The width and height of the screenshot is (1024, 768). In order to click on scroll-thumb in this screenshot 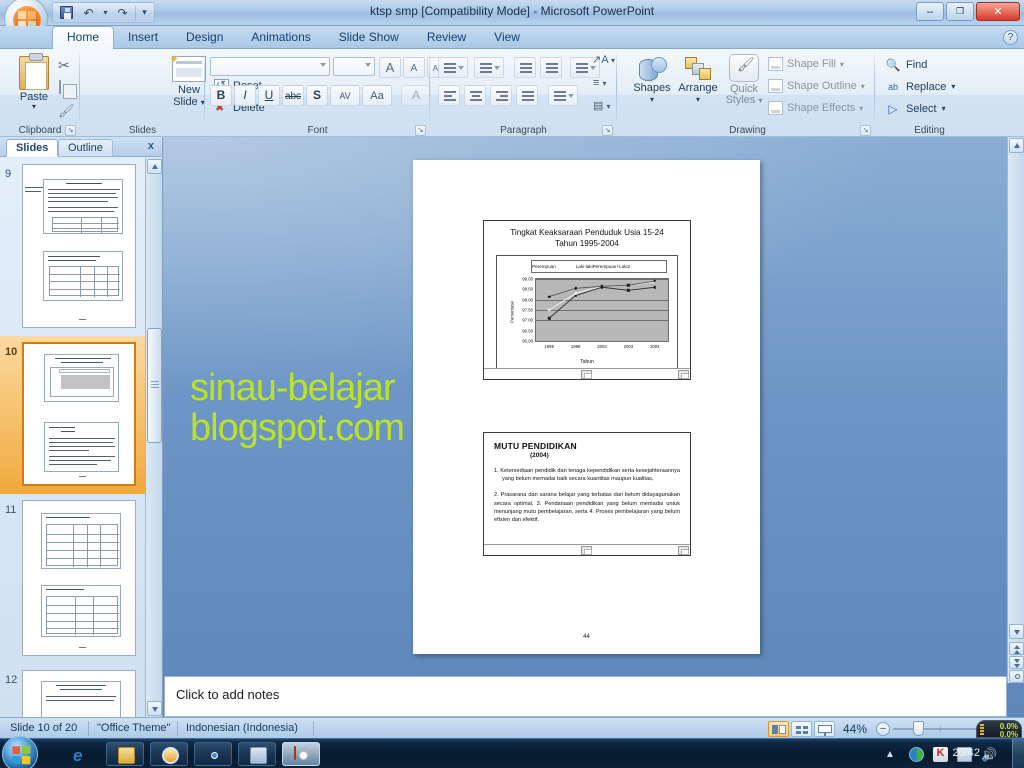, I will do `click(154, 385)`.